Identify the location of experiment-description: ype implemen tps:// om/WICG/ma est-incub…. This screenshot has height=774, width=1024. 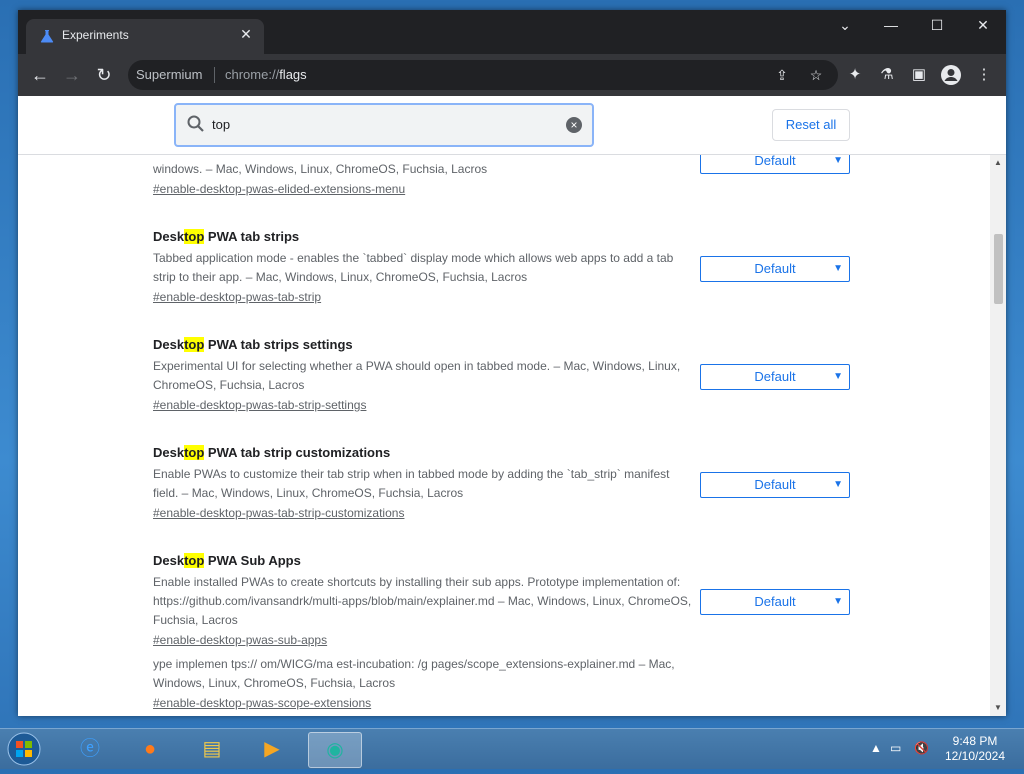
(414, 673).